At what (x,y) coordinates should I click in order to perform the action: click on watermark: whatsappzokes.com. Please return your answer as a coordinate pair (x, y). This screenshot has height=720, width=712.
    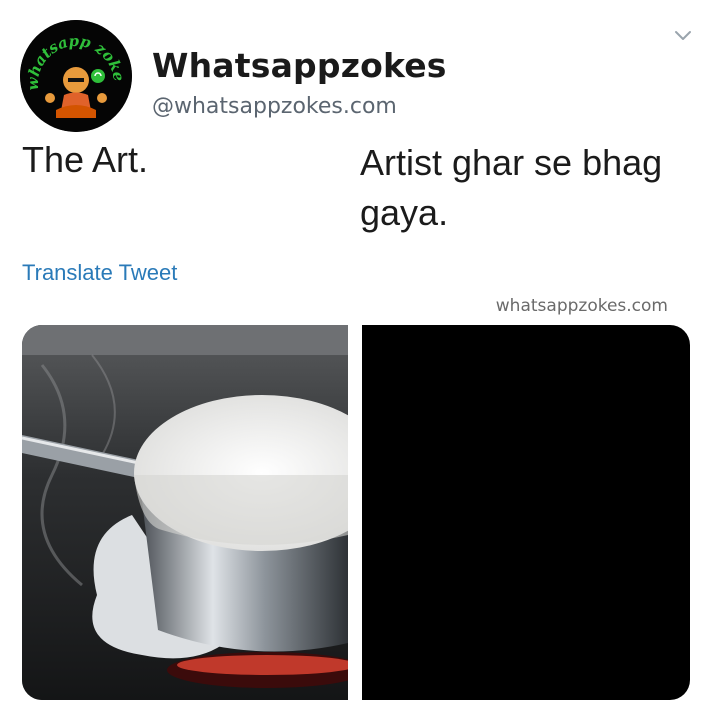
    Looking at the image, I should click on (581, 306).